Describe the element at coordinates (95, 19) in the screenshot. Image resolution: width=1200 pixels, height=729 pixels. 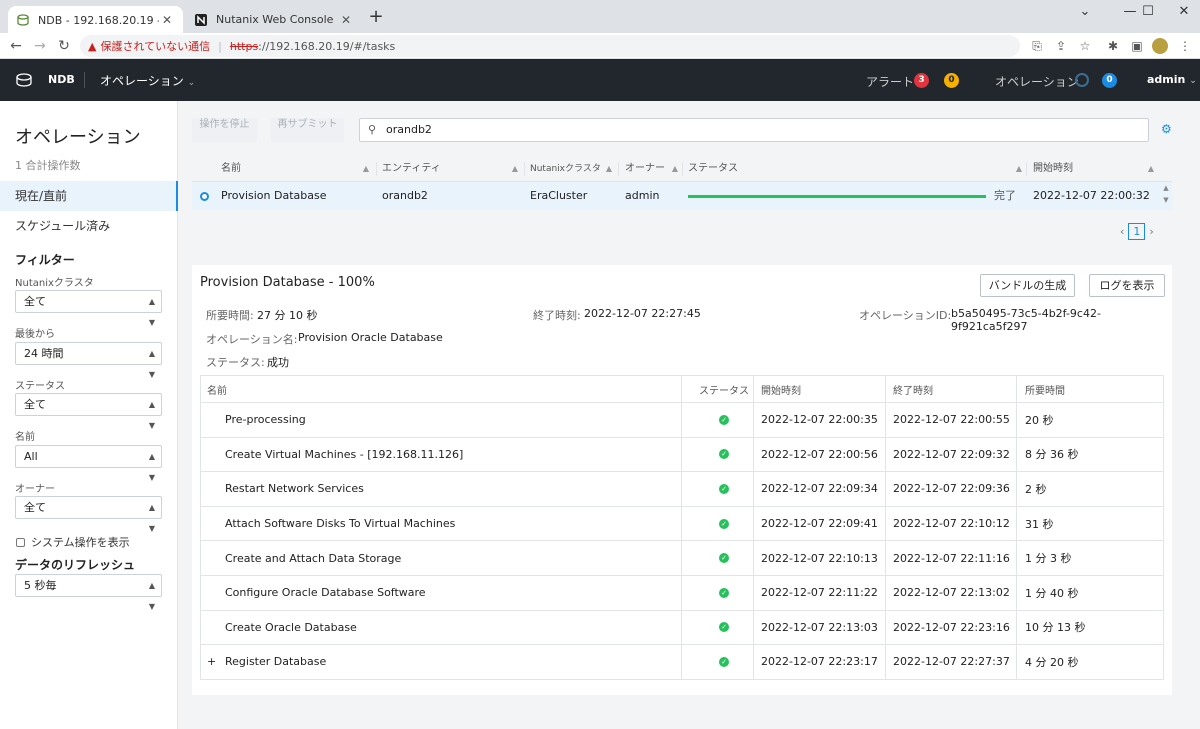
I see `browser-tab-ndb: NDB - 192.168.20.19 - オペレーショ ✕` at that location.